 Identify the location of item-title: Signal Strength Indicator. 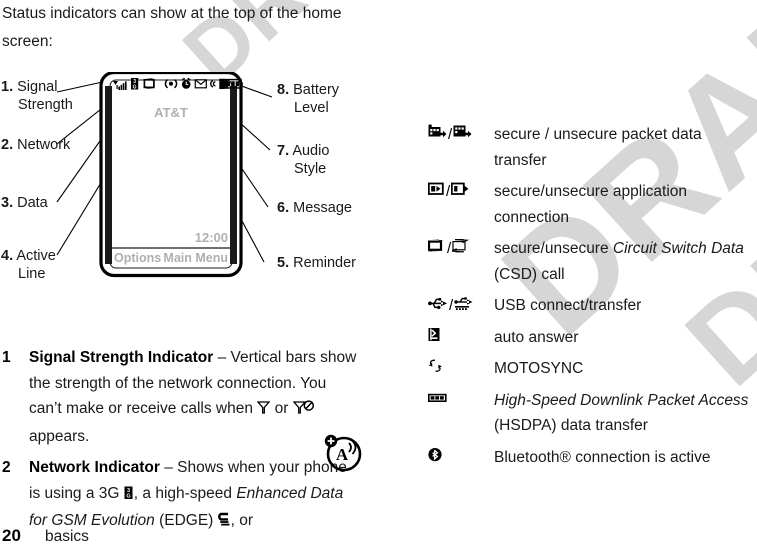
(121, 357).